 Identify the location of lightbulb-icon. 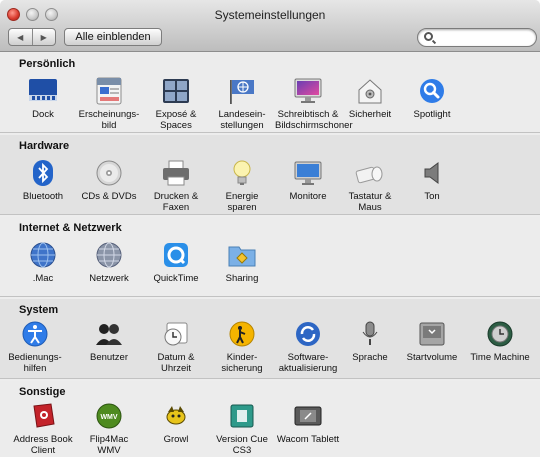
(242, 173).